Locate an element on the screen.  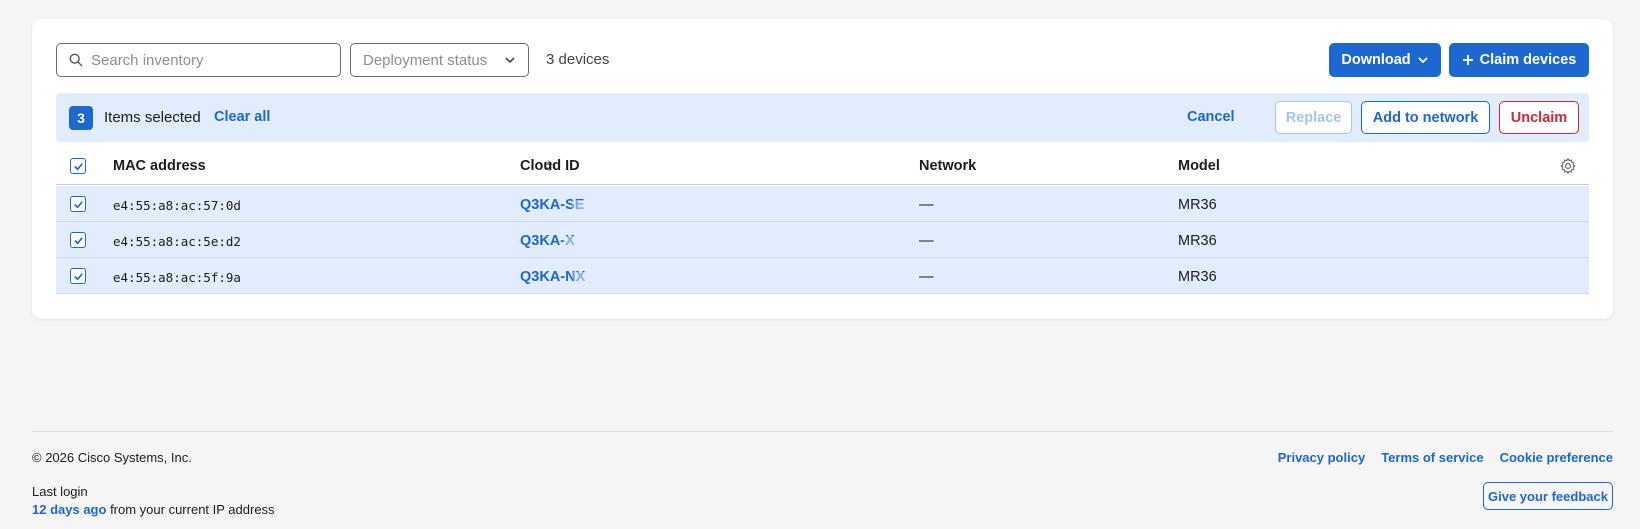
cloud-id-link: Q3KA-X is located at coordinates (558, 241).